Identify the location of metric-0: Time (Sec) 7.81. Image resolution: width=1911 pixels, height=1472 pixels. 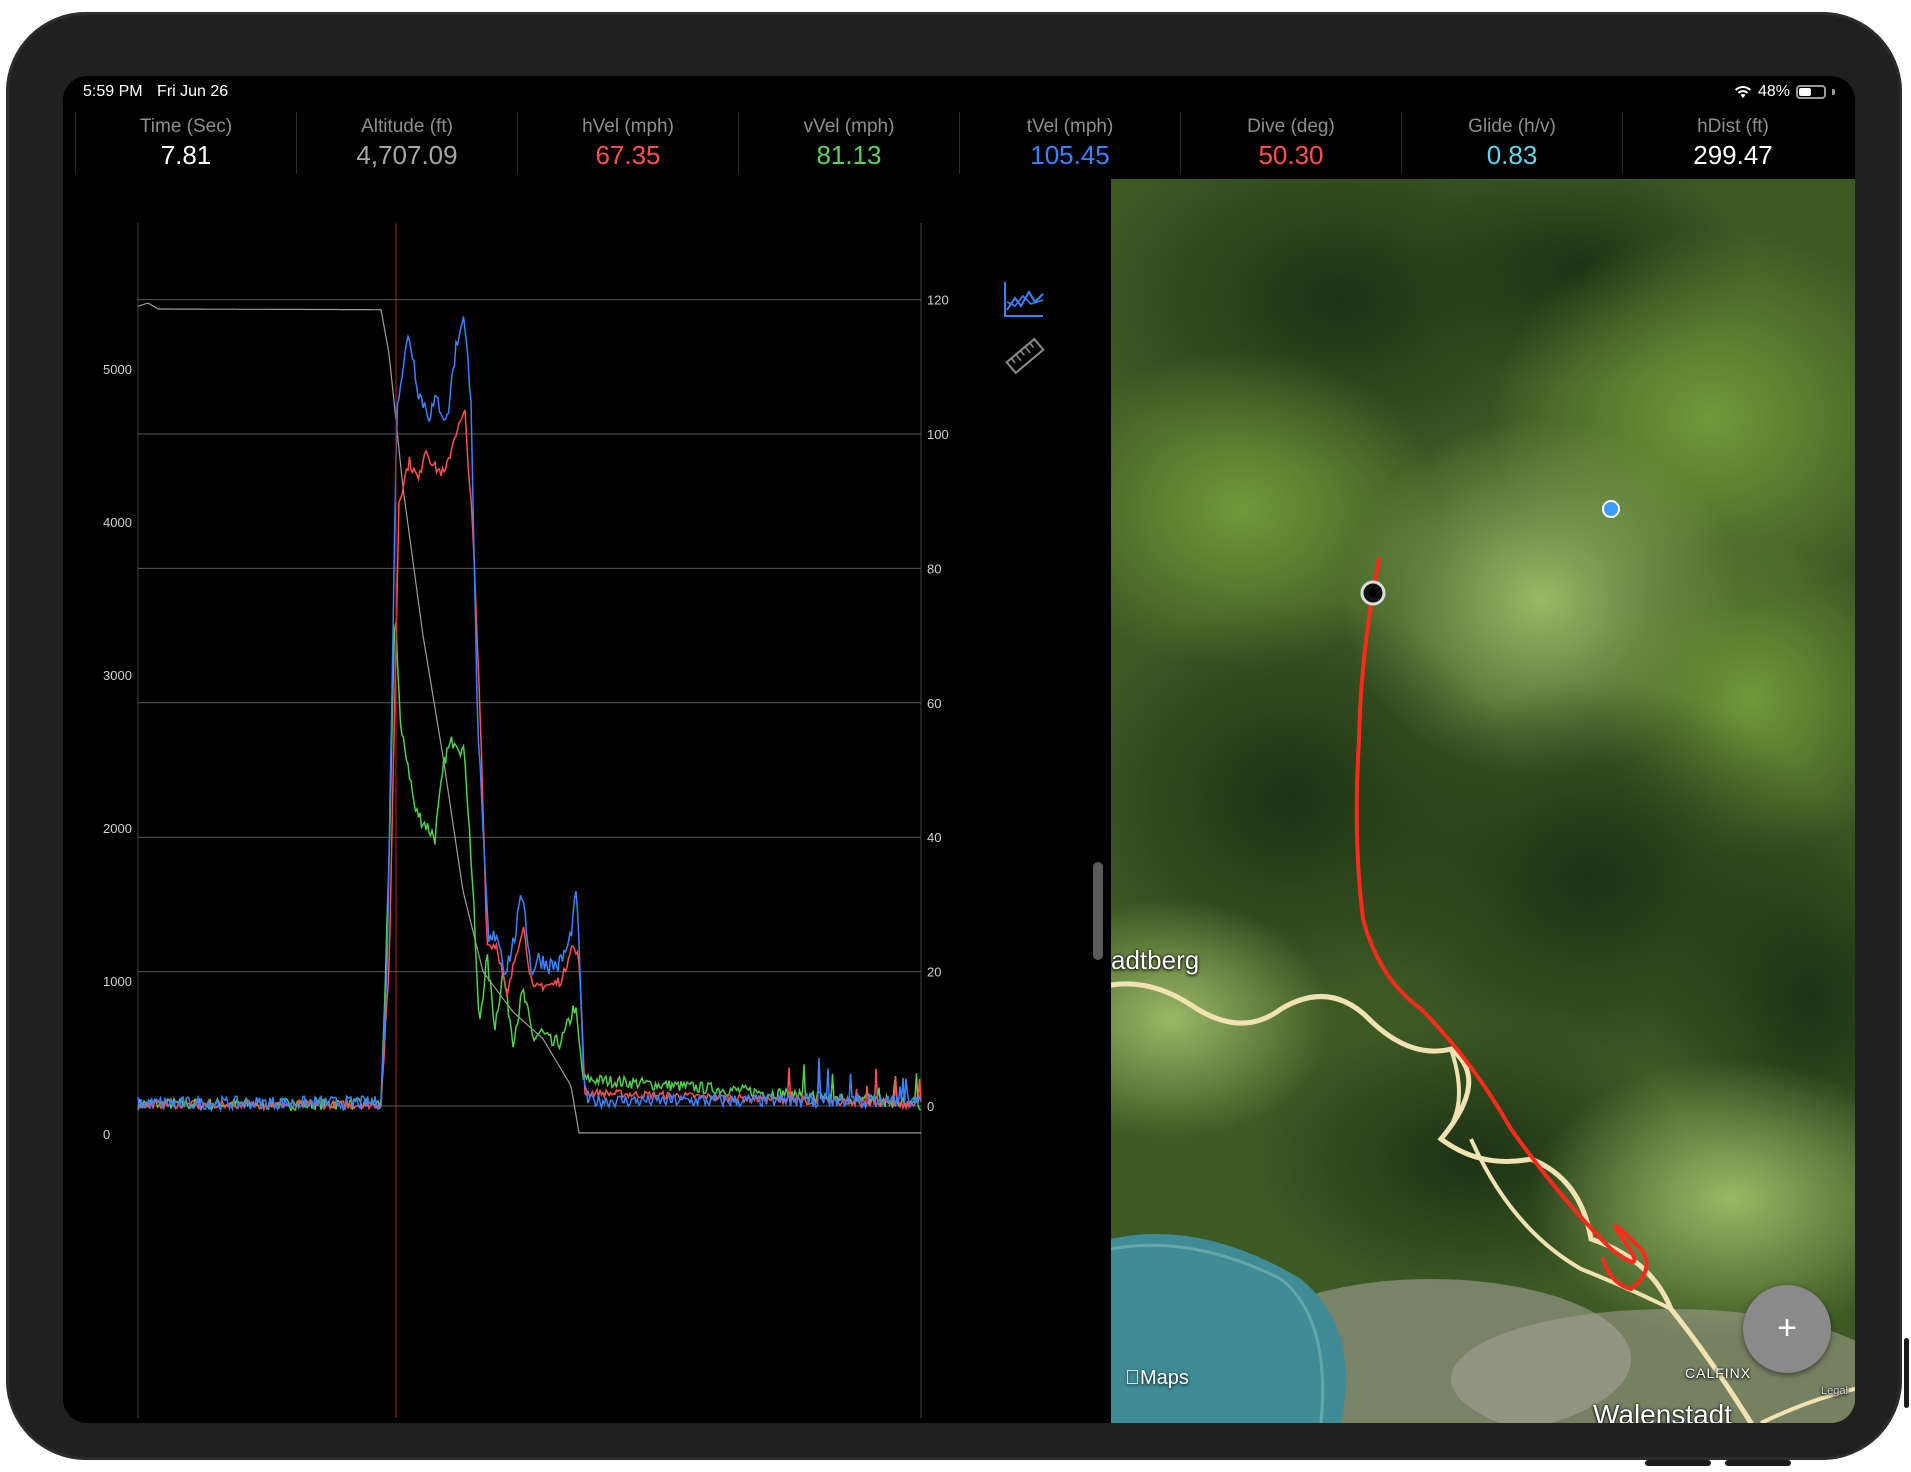
(185, 143).